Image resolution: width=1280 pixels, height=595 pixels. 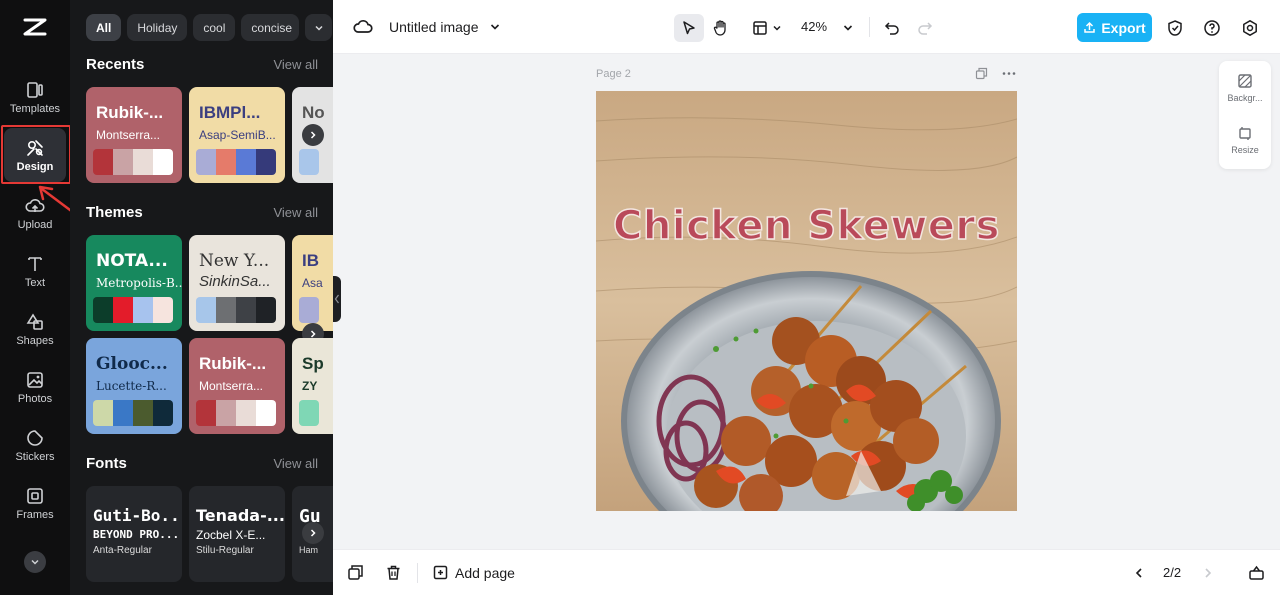 What do you see at coordinates (295, 64) in the screenshot?
I see `recents-view-all-link: View all` at bounding box center [295, 64].